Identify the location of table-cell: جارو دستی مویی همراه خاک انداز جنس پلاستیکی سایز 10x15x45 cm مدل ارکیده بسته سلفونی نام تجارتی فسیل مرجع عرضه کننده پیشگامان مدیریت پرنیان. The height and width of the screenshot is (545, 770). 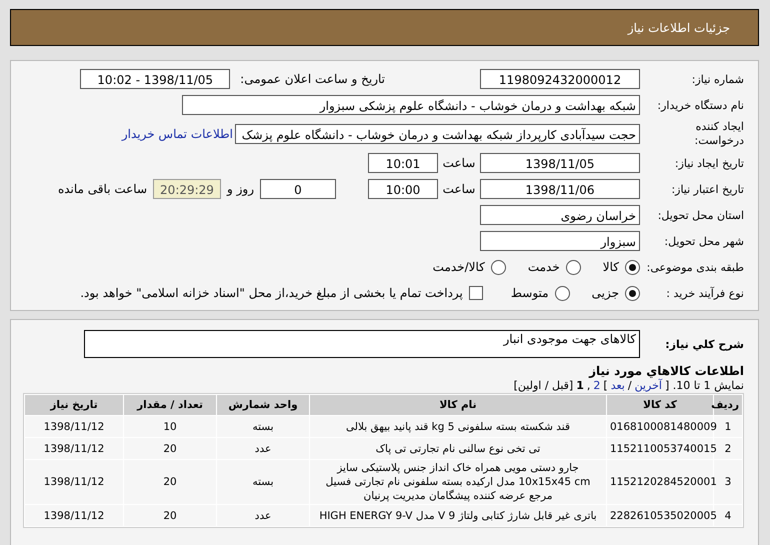
(458, 482).